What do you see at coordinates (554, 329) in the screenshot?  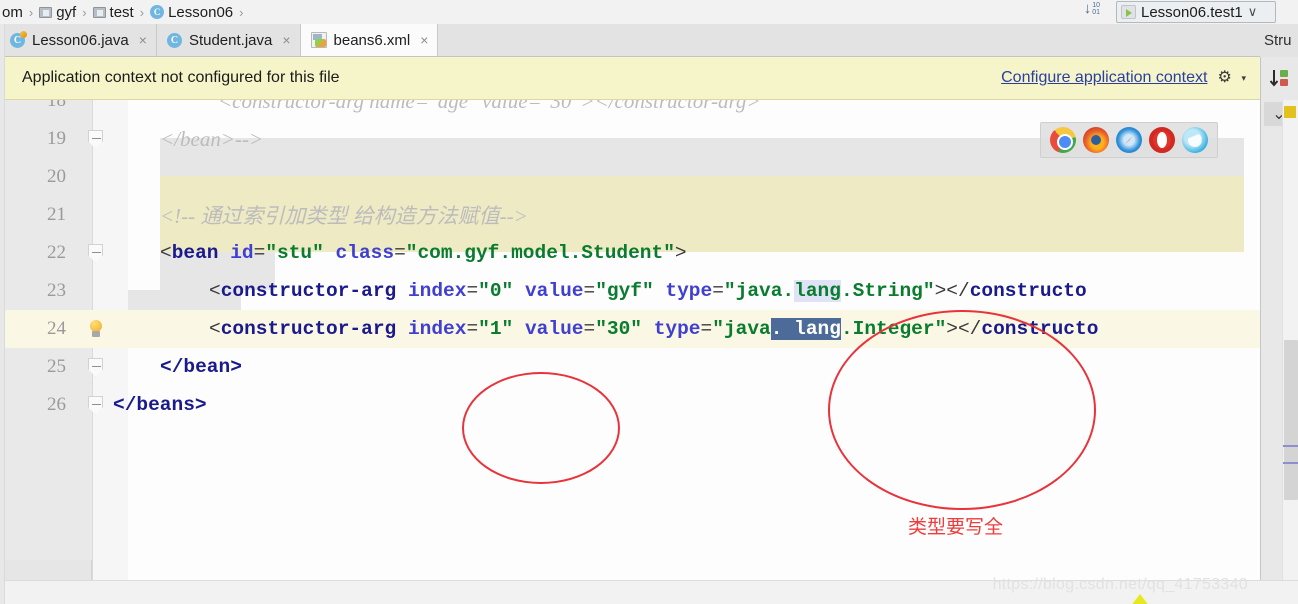 I see `code-token: value` at bounding box center [554, 329].